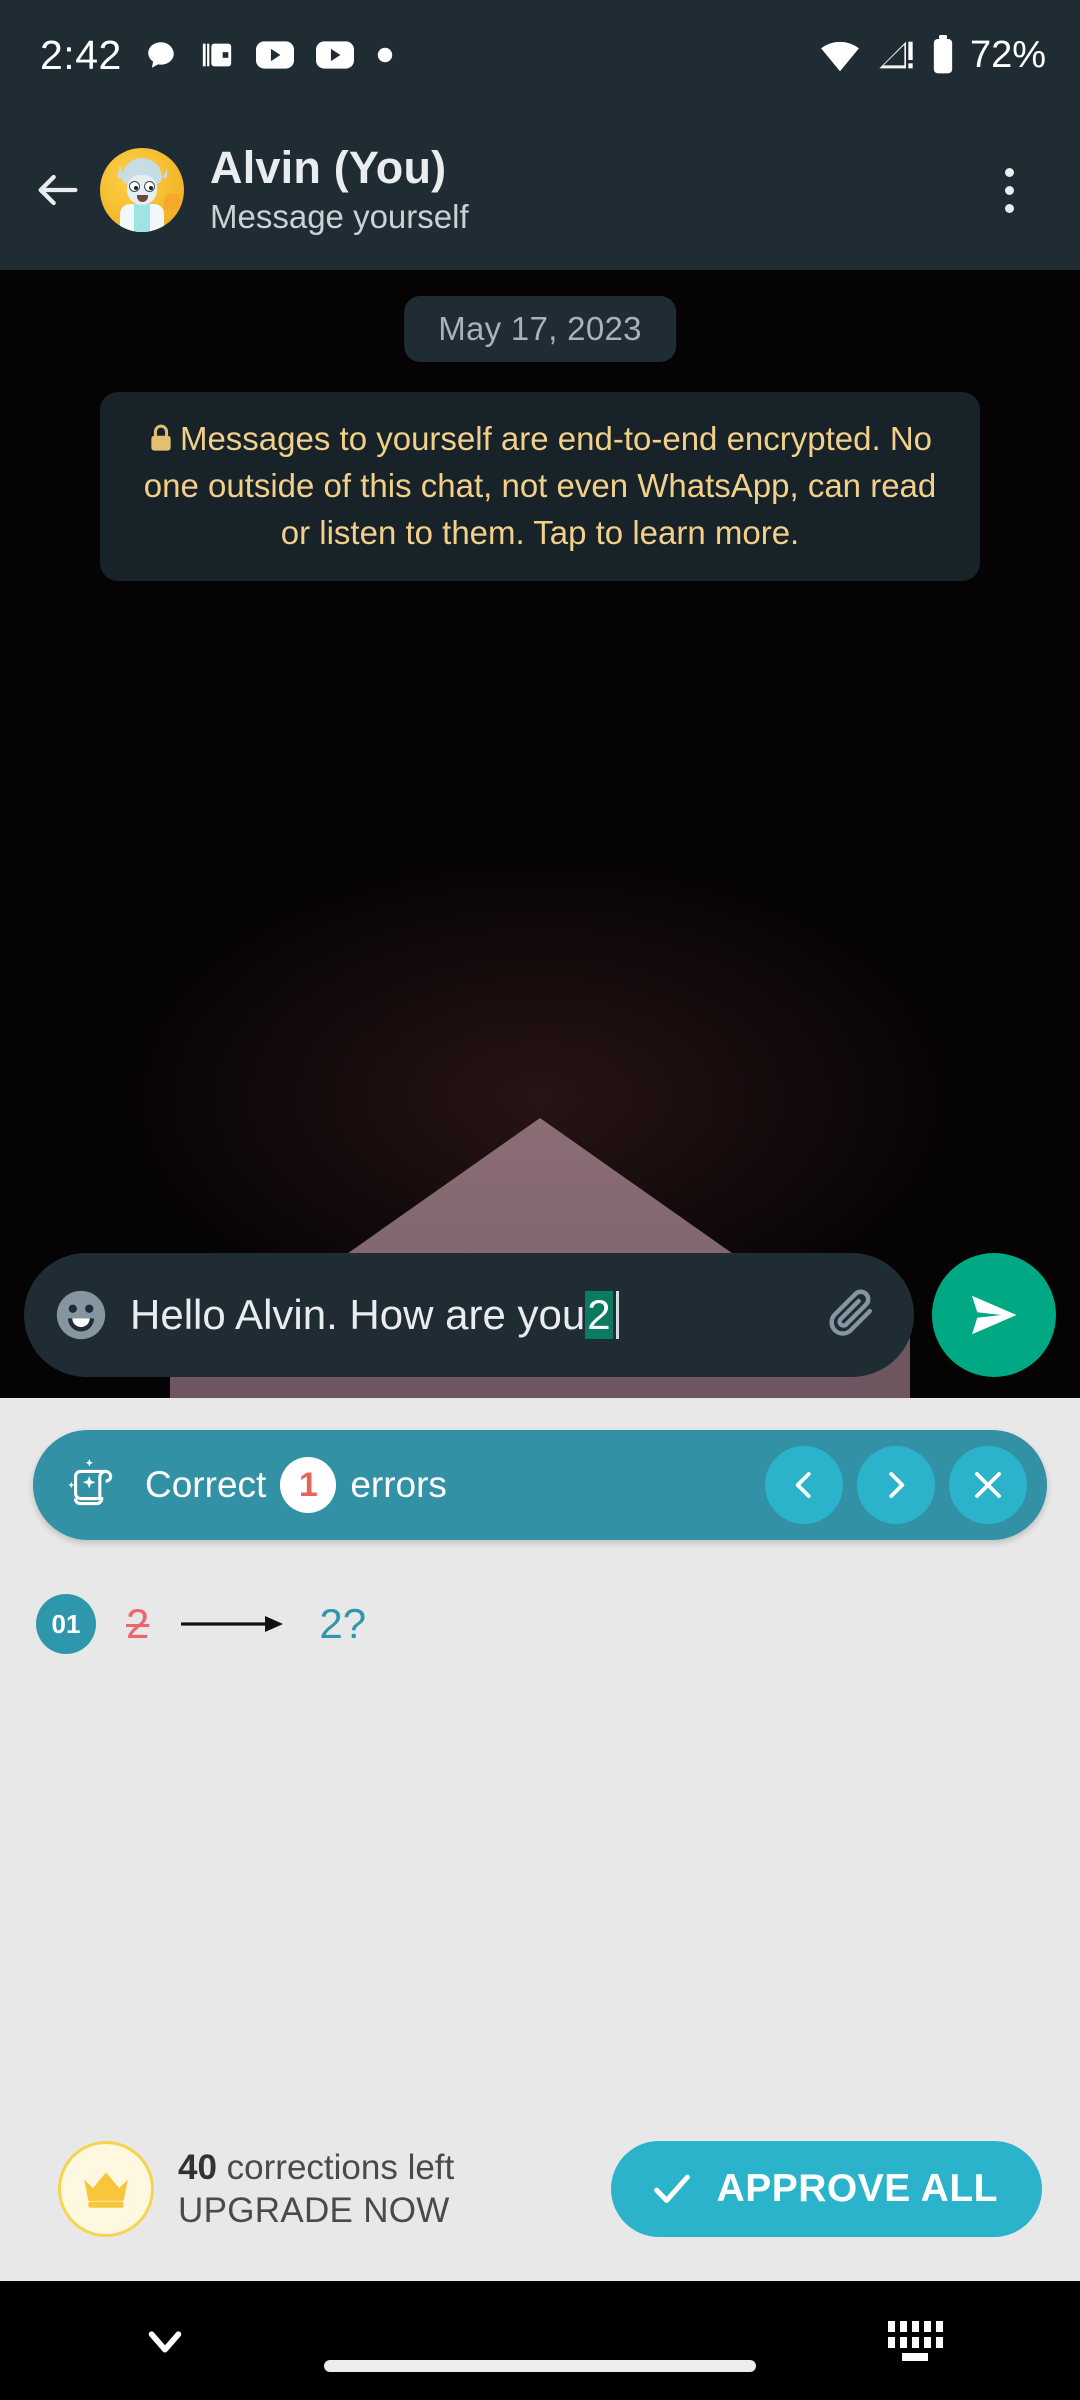  I want to click on text-caret, so click(617, 1315).